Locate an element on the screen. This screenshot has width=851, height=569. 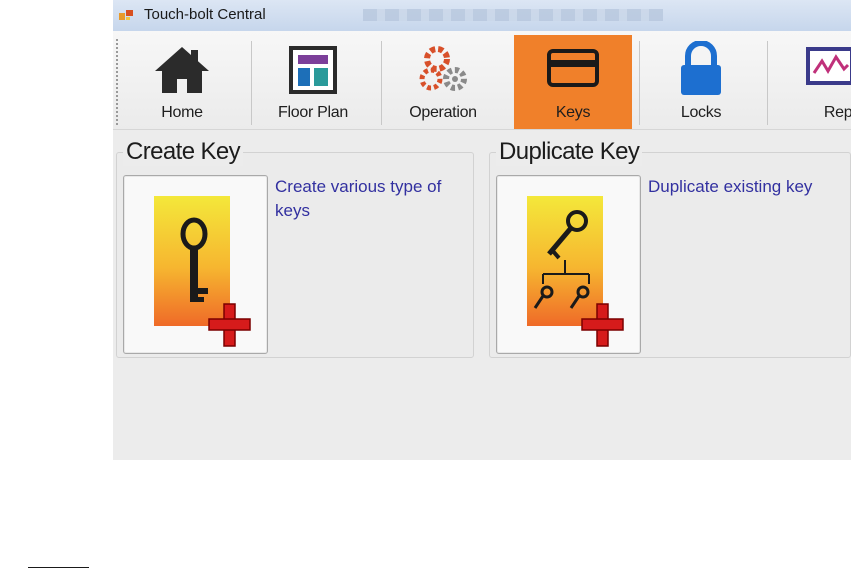
toolbar-report-button: Report is located at coordinates (810, 82).